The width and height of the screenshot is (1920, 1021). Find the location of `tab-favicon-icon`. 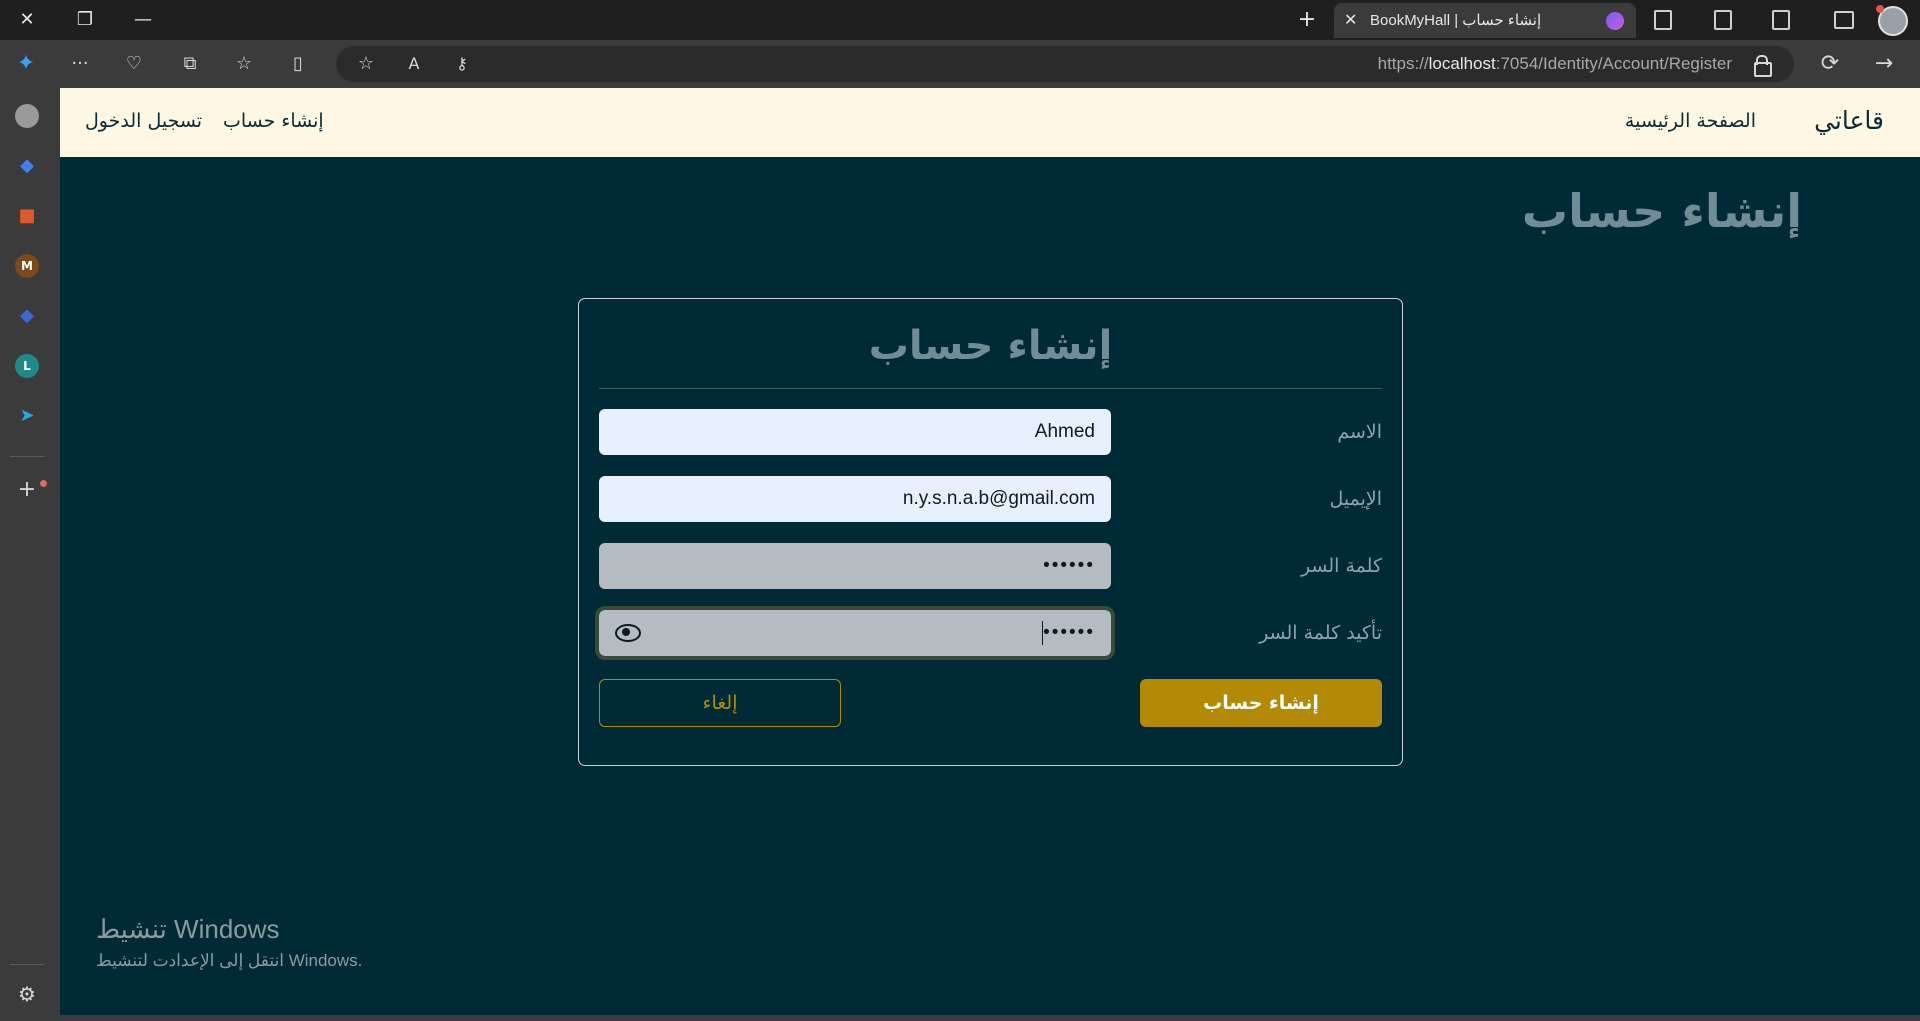

tab-favicon-icon is located at coordinates (1615, 21).